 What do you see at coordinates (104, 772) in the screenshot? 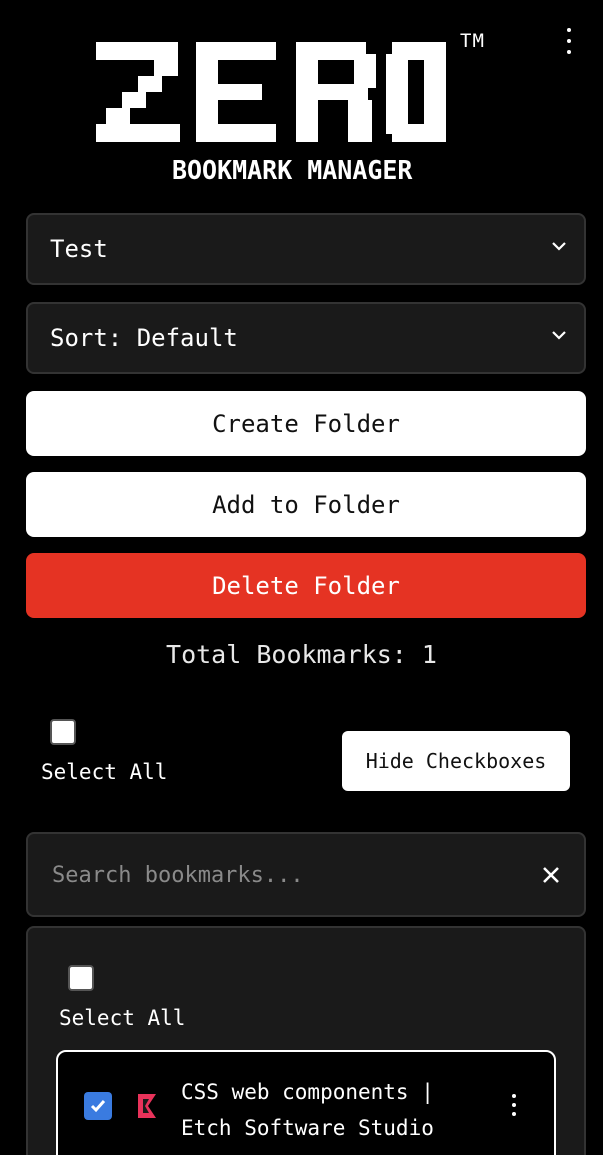
I see `select-all-label: Select All` at bounding box center [104, 772].